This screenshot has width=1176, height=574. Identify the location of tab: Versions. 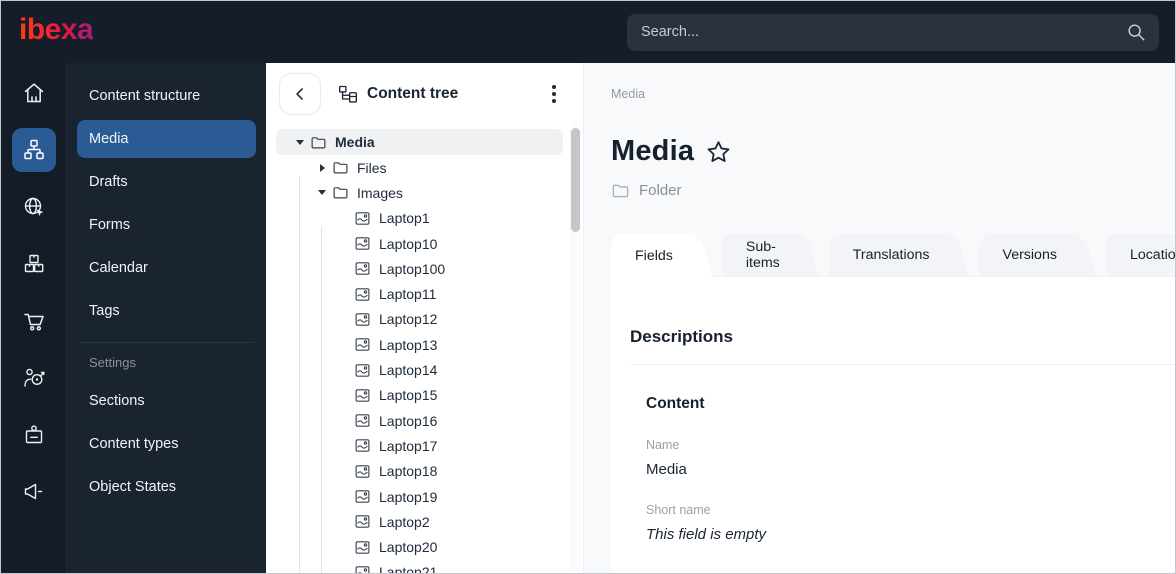
(1026, 255).